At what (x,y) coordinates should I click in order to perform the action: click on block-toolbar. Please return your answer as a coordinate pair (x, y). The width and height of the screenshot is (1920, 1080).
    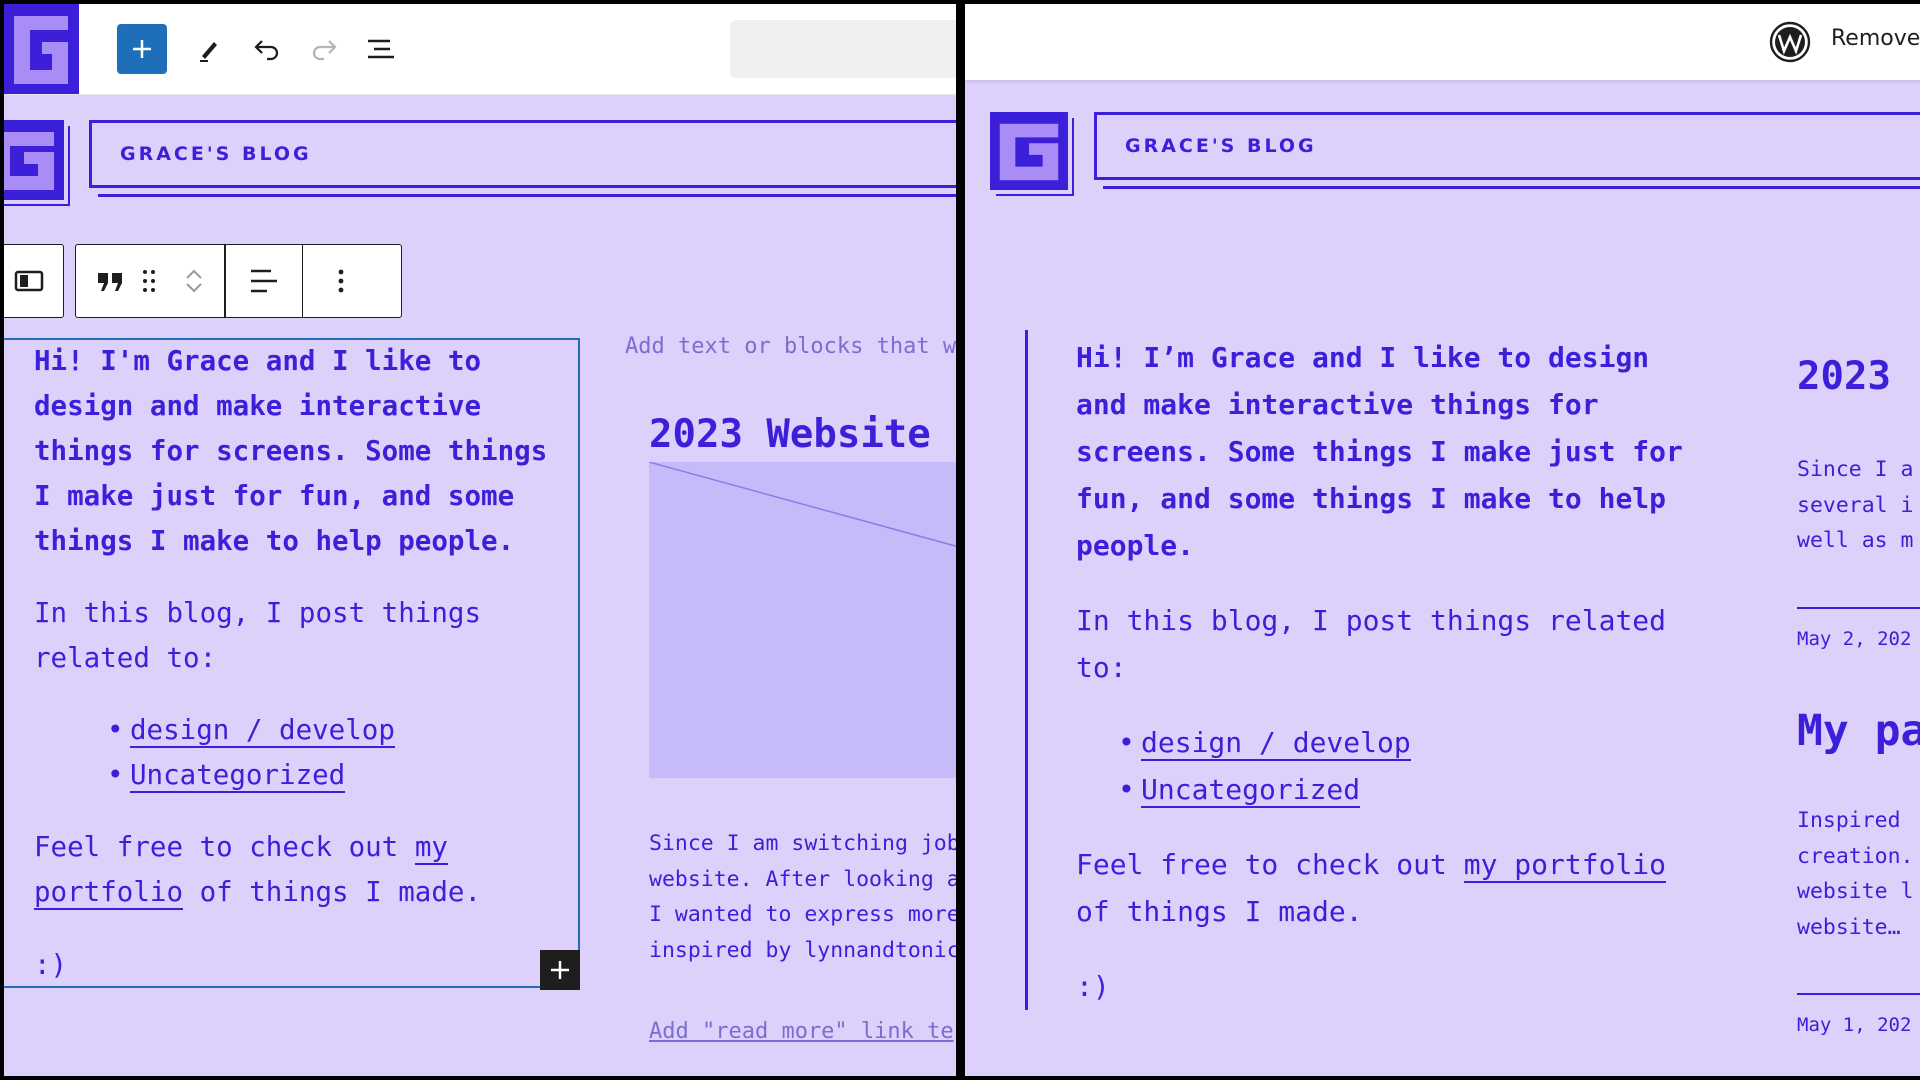
    Looking at the image, I should click on (238, 281).